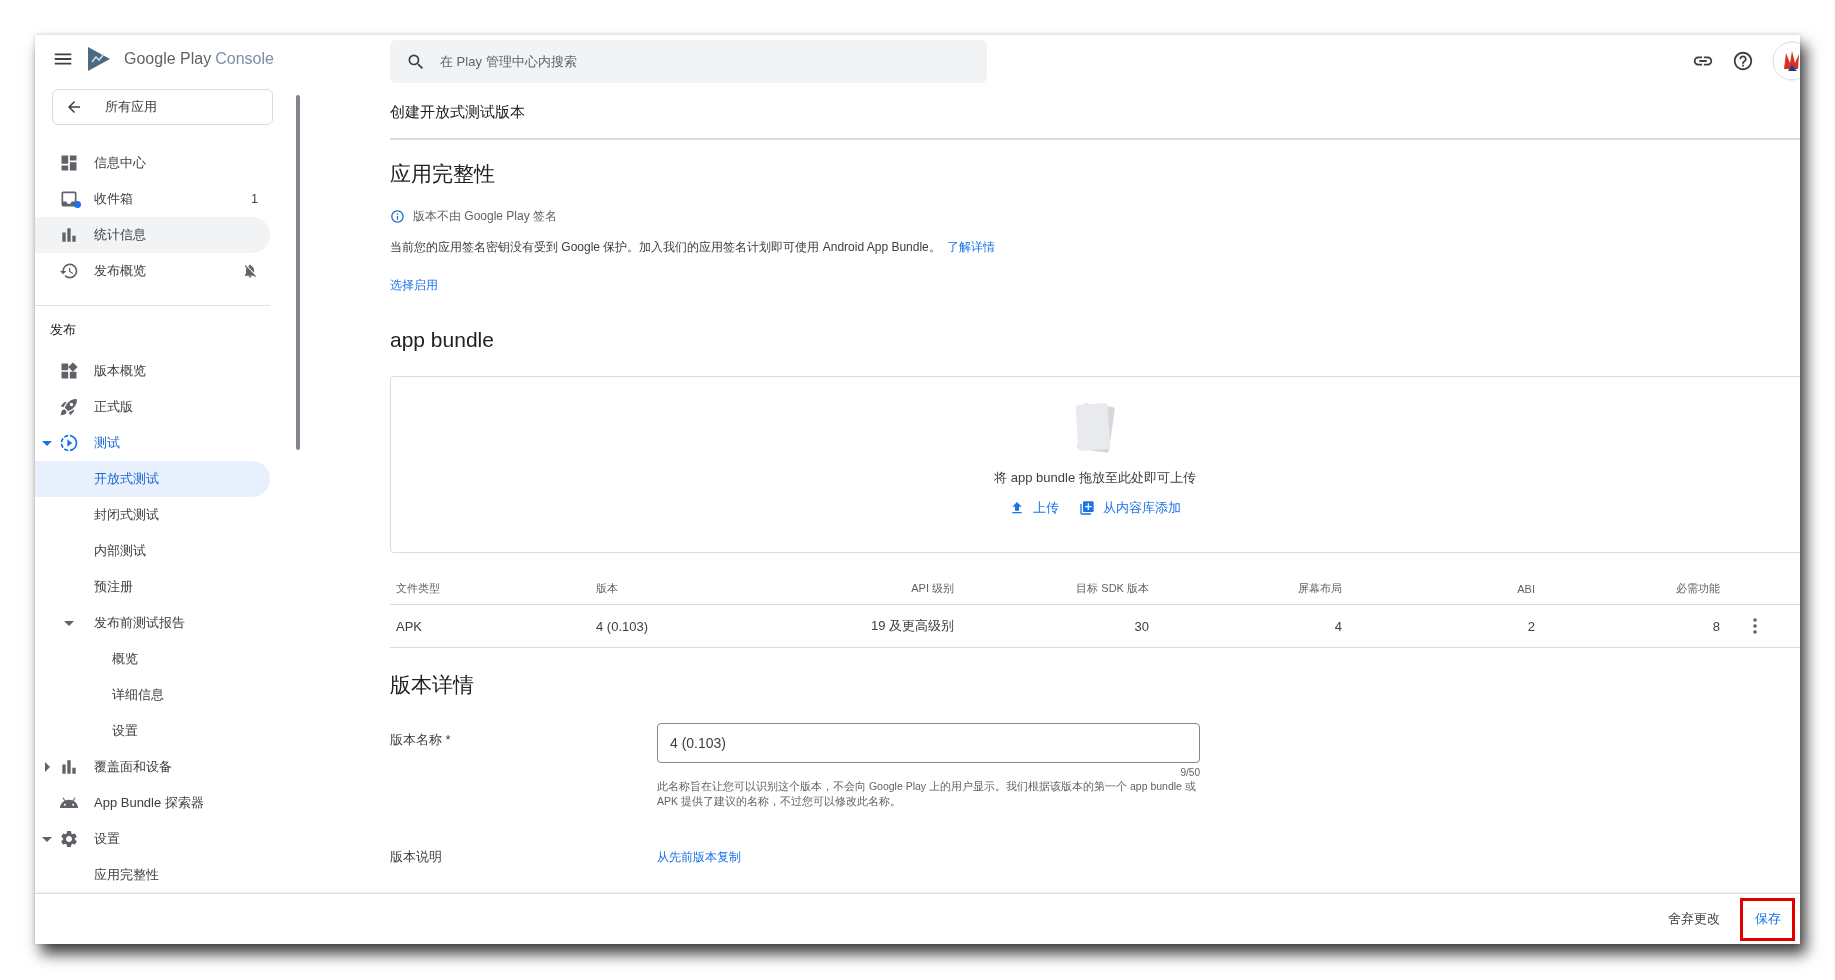 The width and height of the screenshot is (1835, 980). I want to click on section-heading: 应用完整性, so click(443, 174).